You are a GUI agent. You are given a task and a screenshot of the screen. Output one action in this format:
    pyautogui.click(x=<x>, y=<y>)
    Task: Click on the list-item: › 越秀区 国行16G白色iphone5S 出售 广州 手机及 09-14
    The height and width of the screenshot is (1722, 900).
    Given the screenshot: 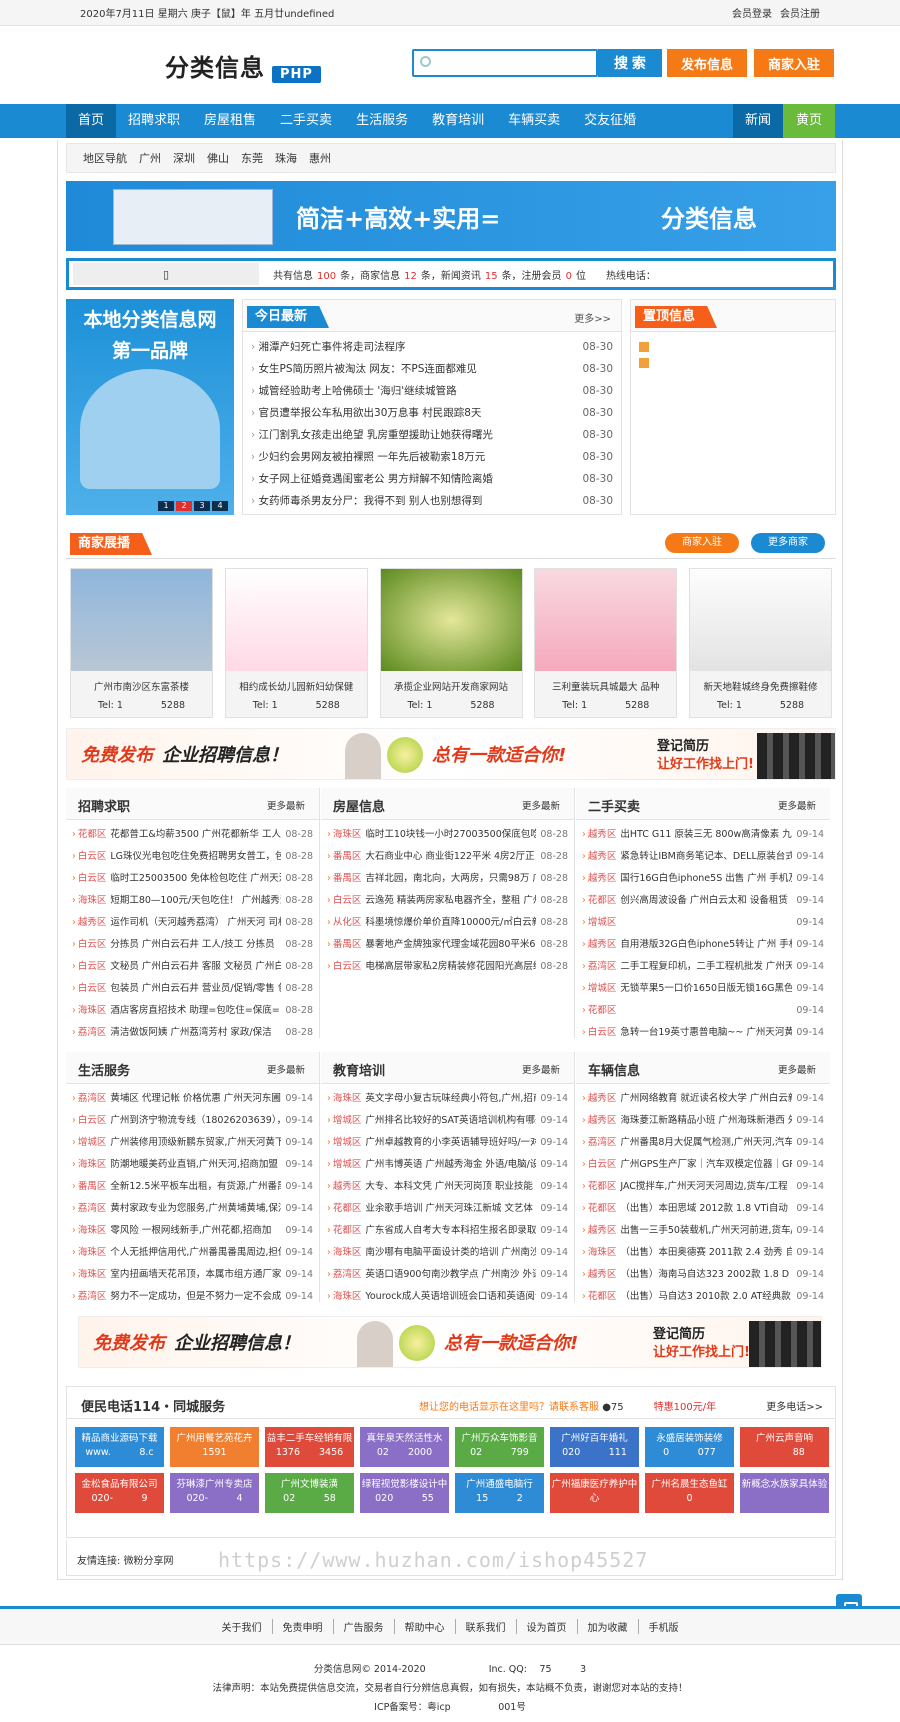 What is the action you would take?
    pyautogui.click(x=703, y=879)
    